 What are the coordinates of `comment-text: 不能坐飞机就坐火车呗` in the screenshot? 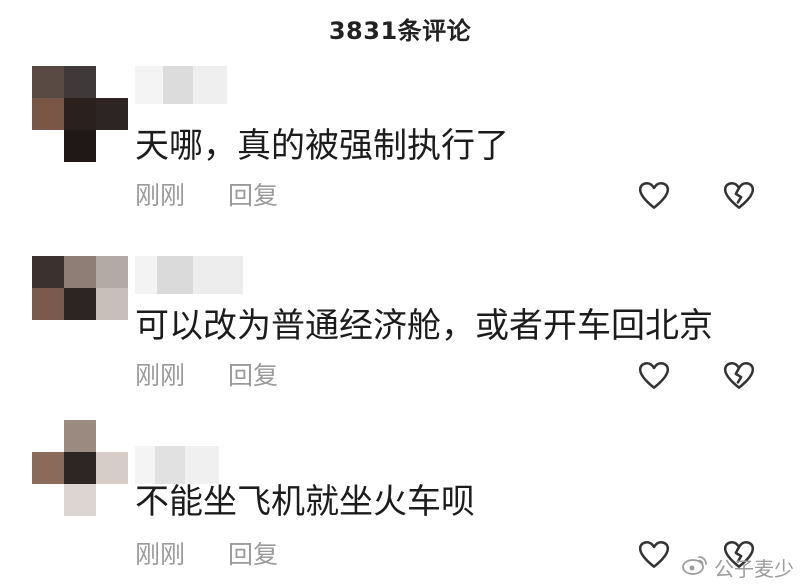 It's located at (305, 502).